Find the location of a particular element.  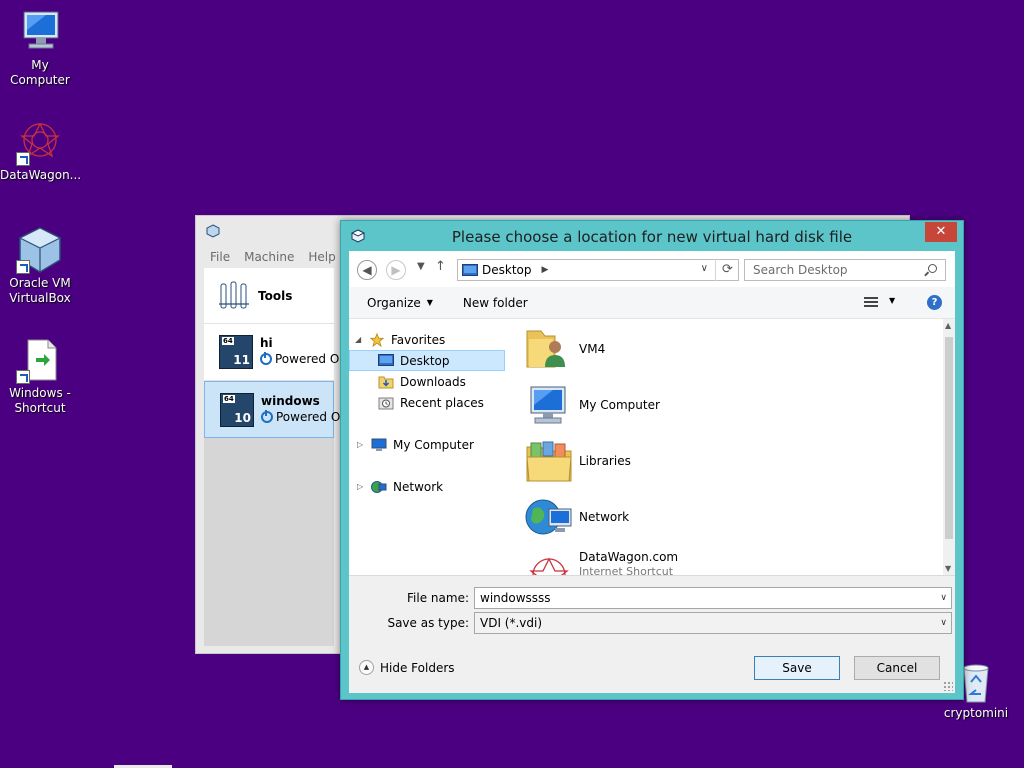

resize-grip is located at coordinates (948, 686).